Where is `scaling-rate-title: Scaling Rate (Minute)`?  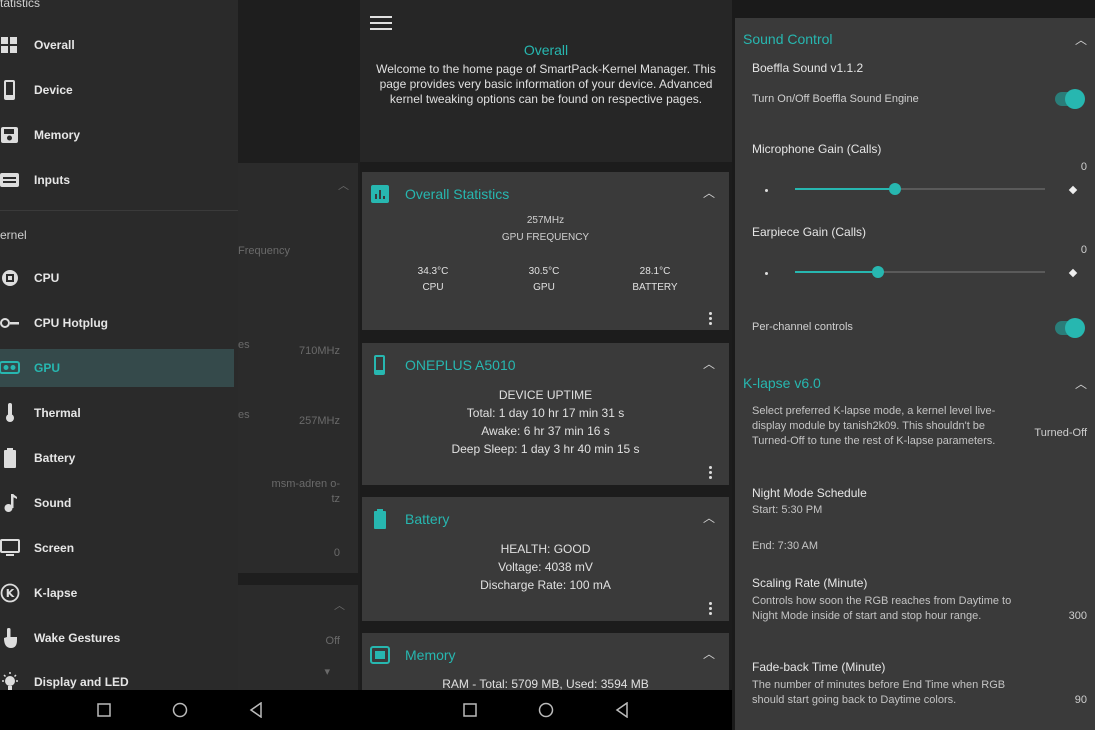
scaling-rate-title: Scaling Rate (Minute) is located at coordinates (810, 583).